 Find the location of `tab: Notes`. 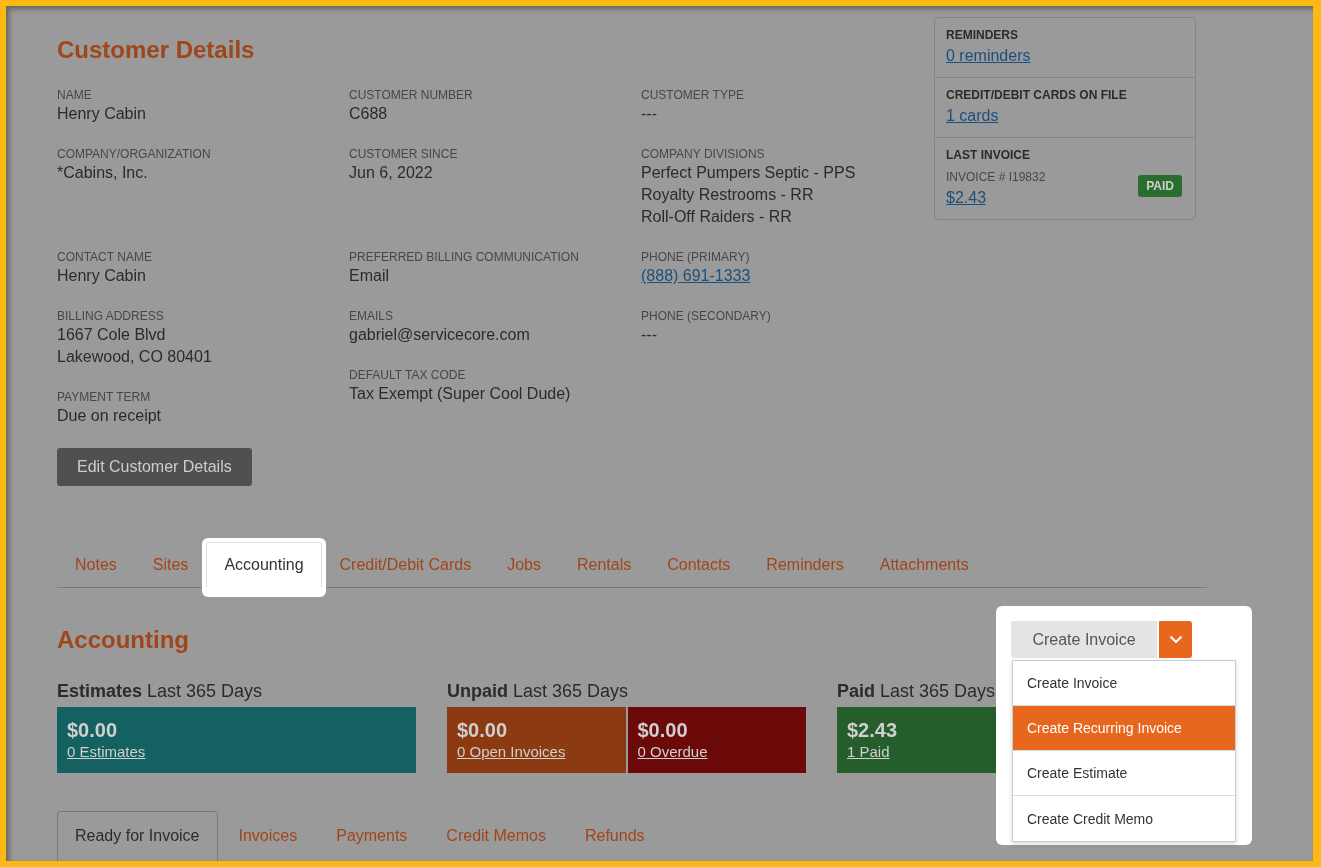

tab: Notes is located at coordinates (96, 564).